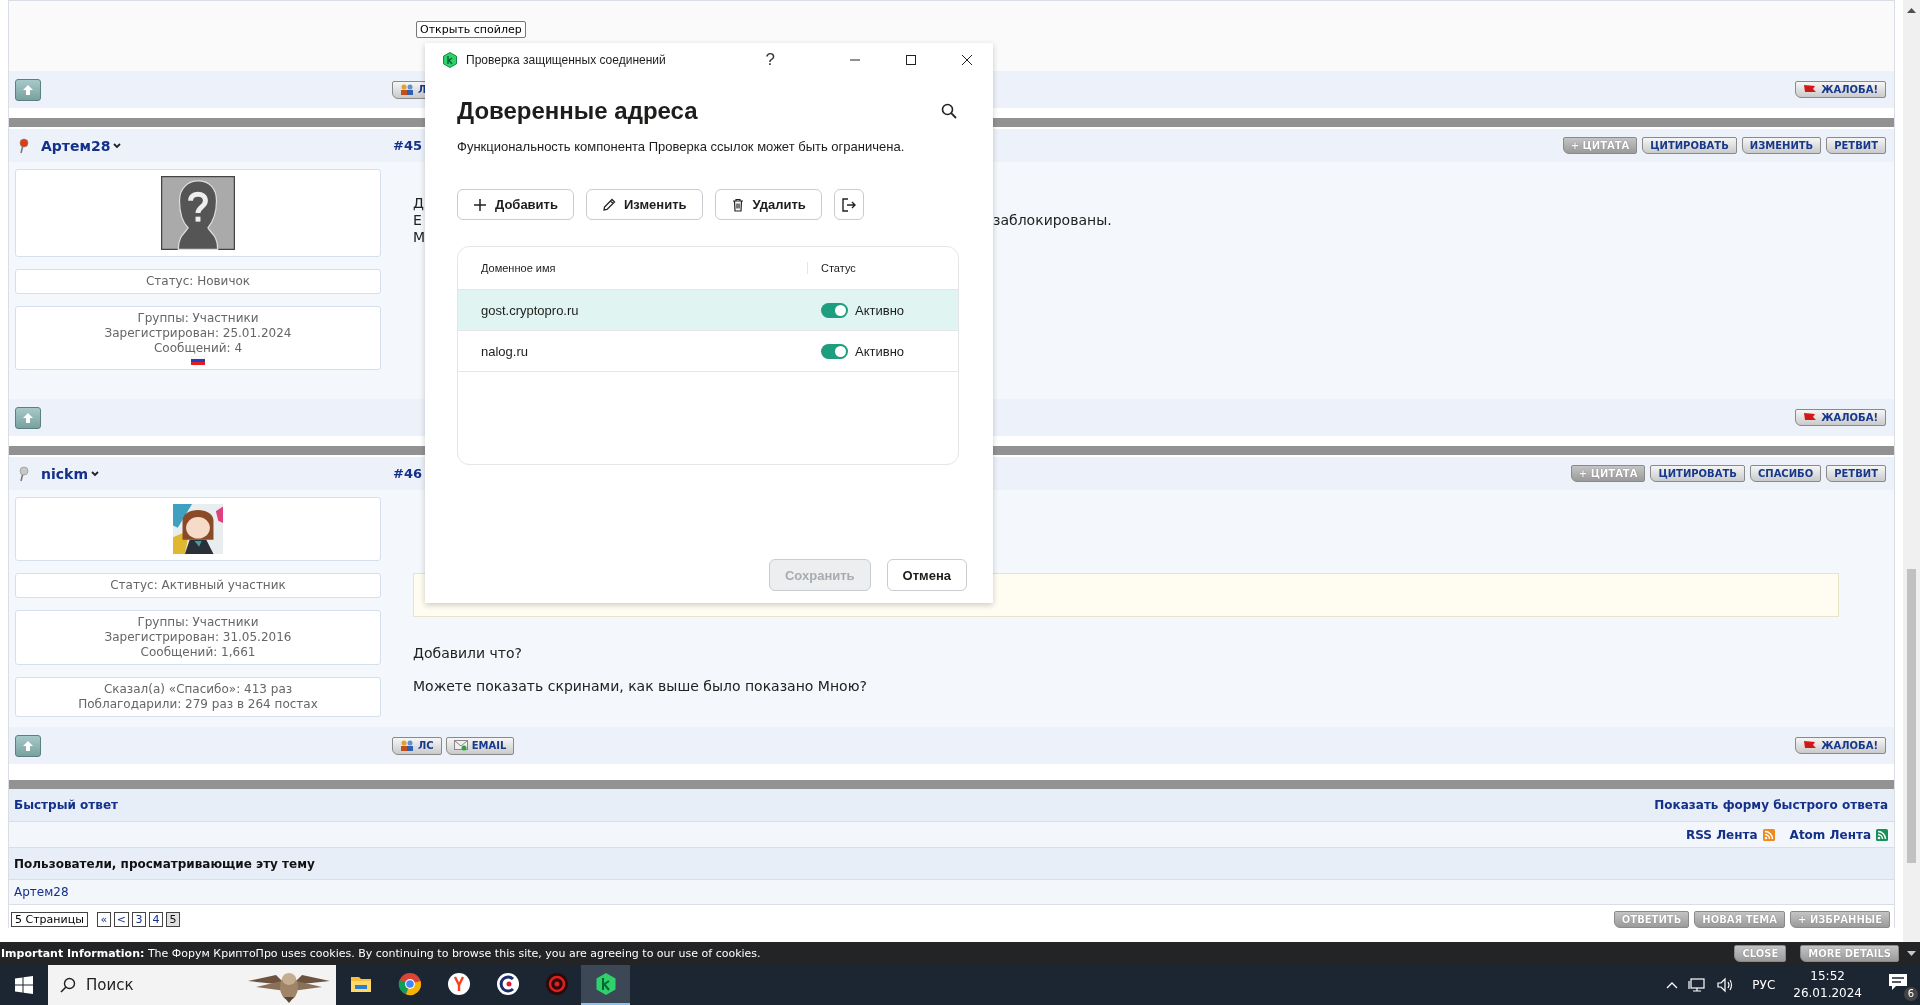 This screenshot has height=1005, width=1920. I want to click on scrollbar-thumb, so click(1911, 716).